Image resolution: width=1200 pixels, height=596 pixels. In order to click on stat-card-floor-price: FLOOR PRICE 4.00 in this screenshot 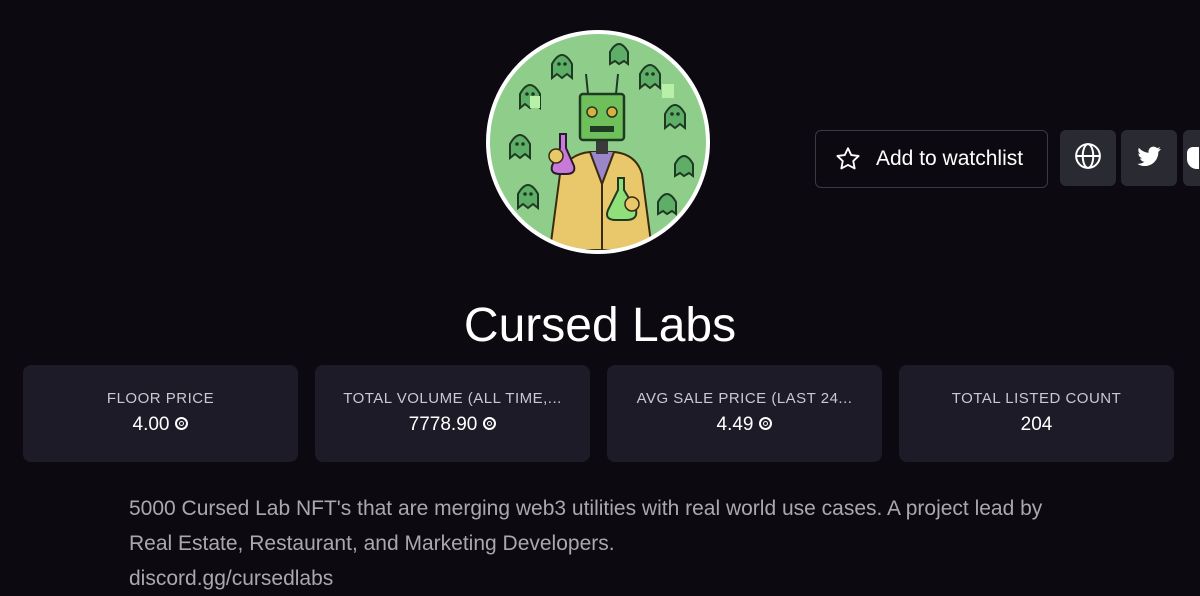, I will do `click(160, 413)`.